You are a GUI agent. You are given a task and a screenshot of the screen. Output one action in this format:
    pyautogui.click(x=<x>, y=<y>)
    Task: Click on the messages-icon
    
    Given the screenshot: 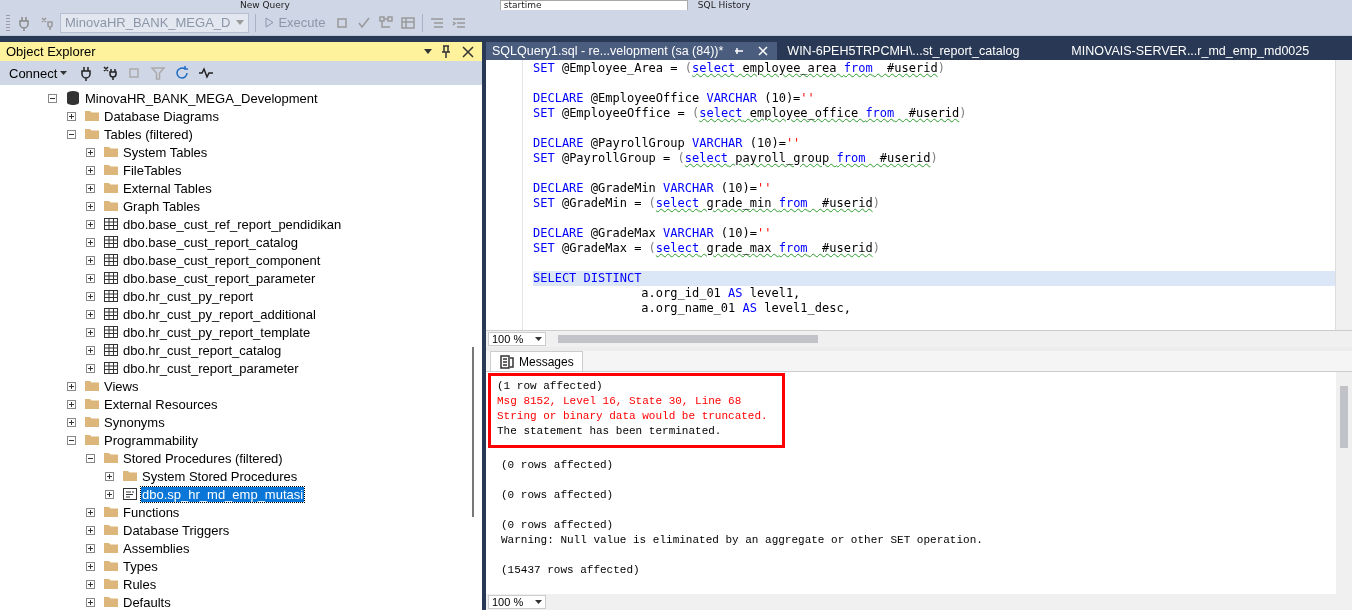 What is the action you would take?
    pyautogui.click(x=507, y=361)
    